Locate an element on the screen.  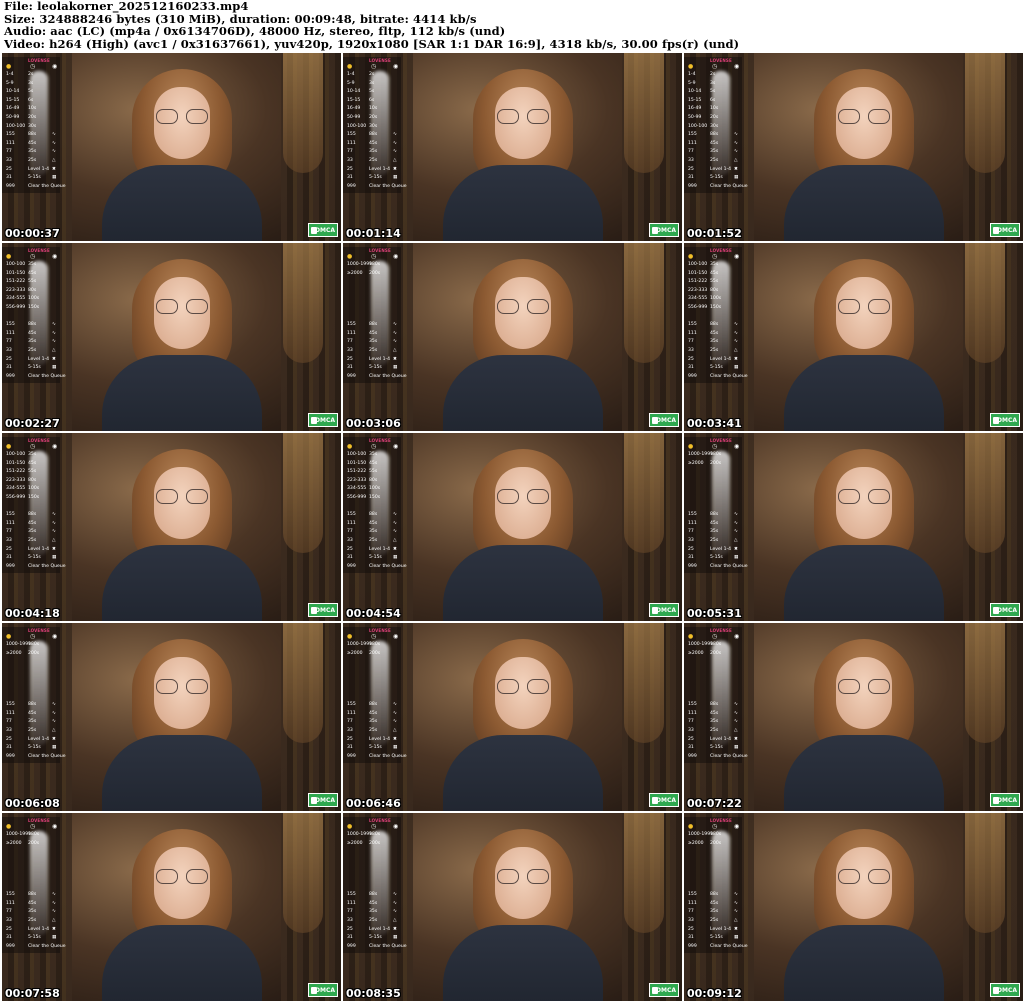
tip-duration: 150s is located at coordinates (34, 497).